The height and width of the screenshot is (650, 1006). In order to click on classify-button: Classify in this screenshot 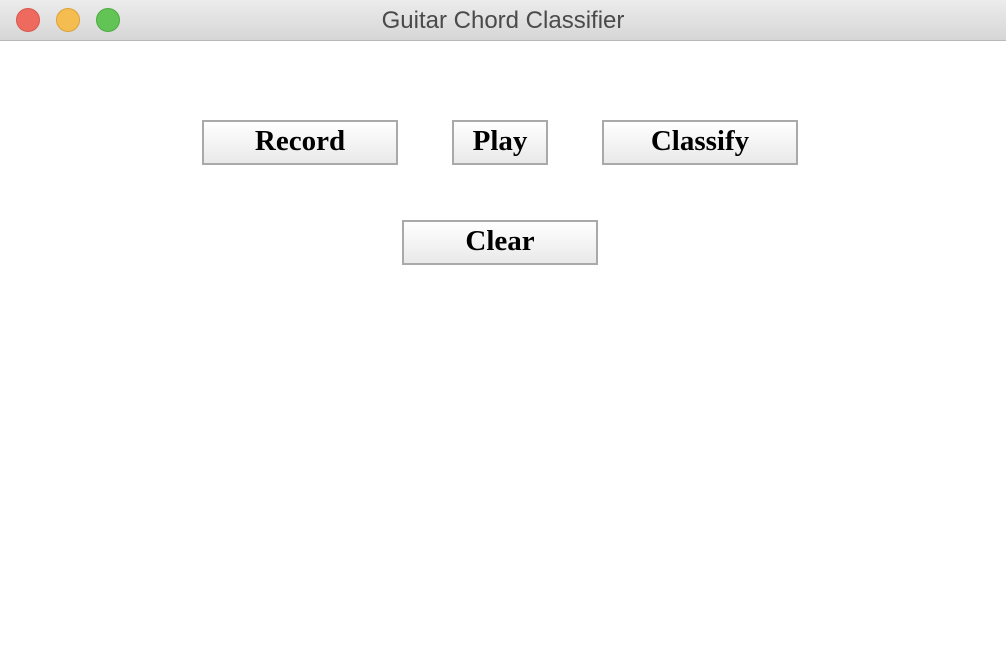, I will do `click(700, 142)`.